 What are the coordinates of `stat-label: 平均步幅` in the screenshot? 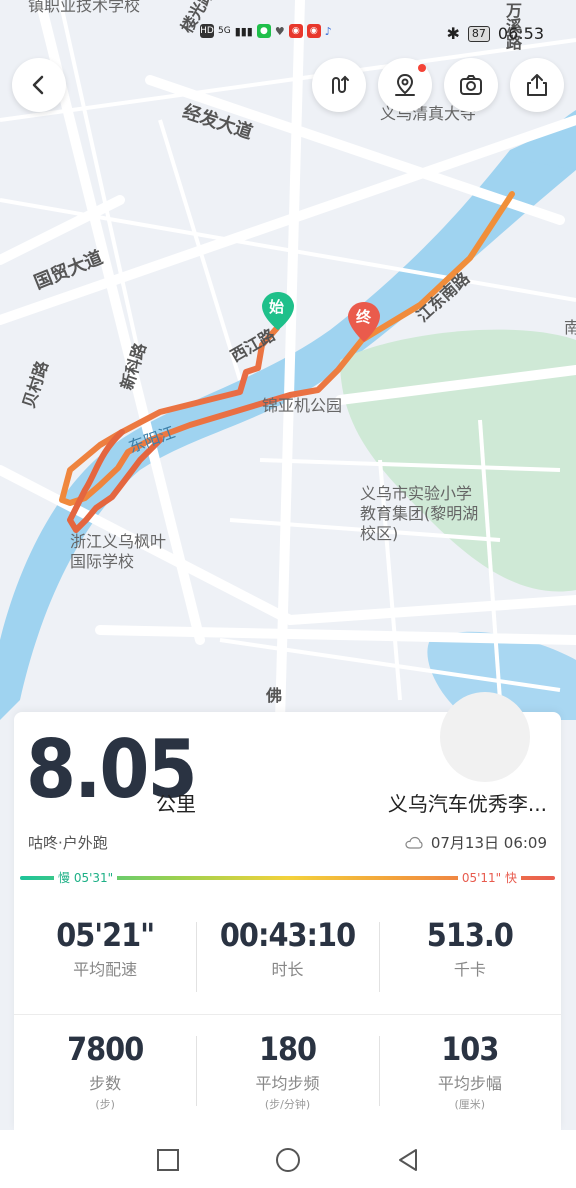 It's located at (469, 1083).